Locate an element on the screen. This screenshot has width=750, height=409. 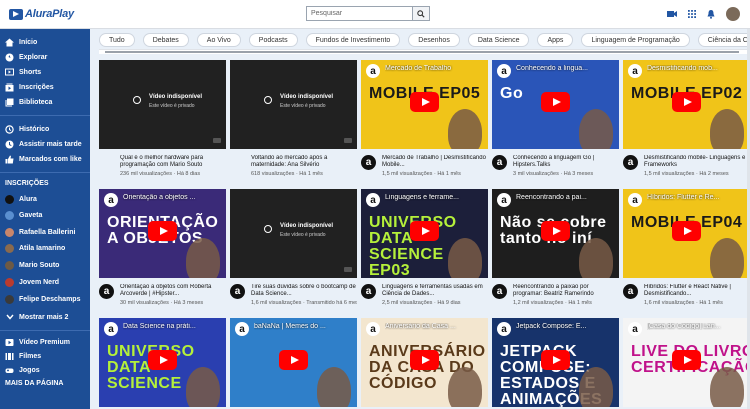
category-chip: Podcasts is located at coordinates (273, 40).